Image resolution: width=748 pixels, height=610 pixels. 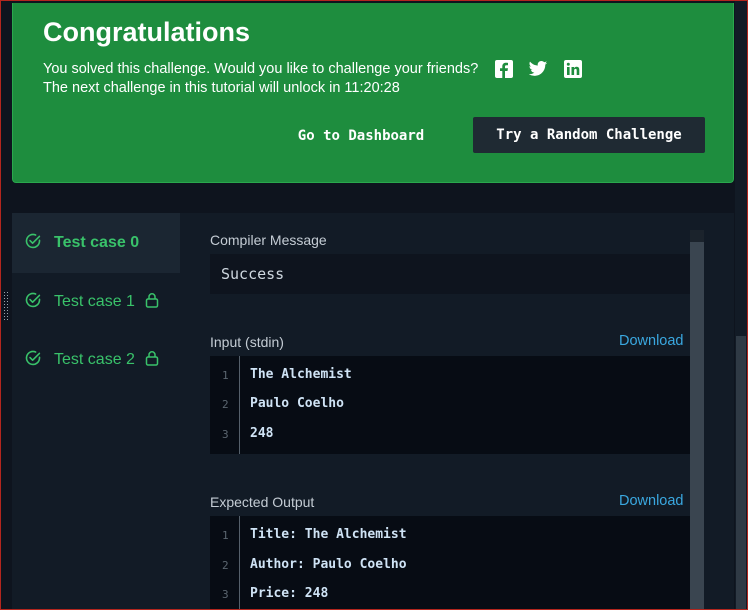 What do you see at coordinates (450, 274) in the screenshot?
I see `compiler-message-box: Success` at bounding box center [450, 274].